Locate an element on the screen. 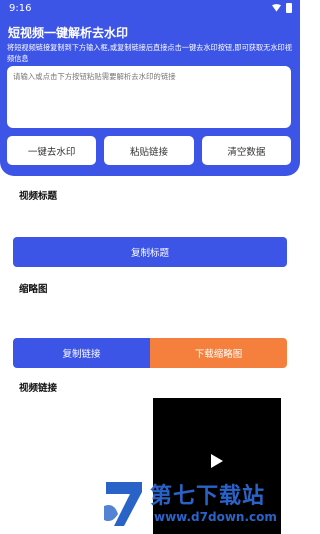 The width and height of the screenshot is (320, 534). status-bar: 9:16 is located at coordinates (150, 10).